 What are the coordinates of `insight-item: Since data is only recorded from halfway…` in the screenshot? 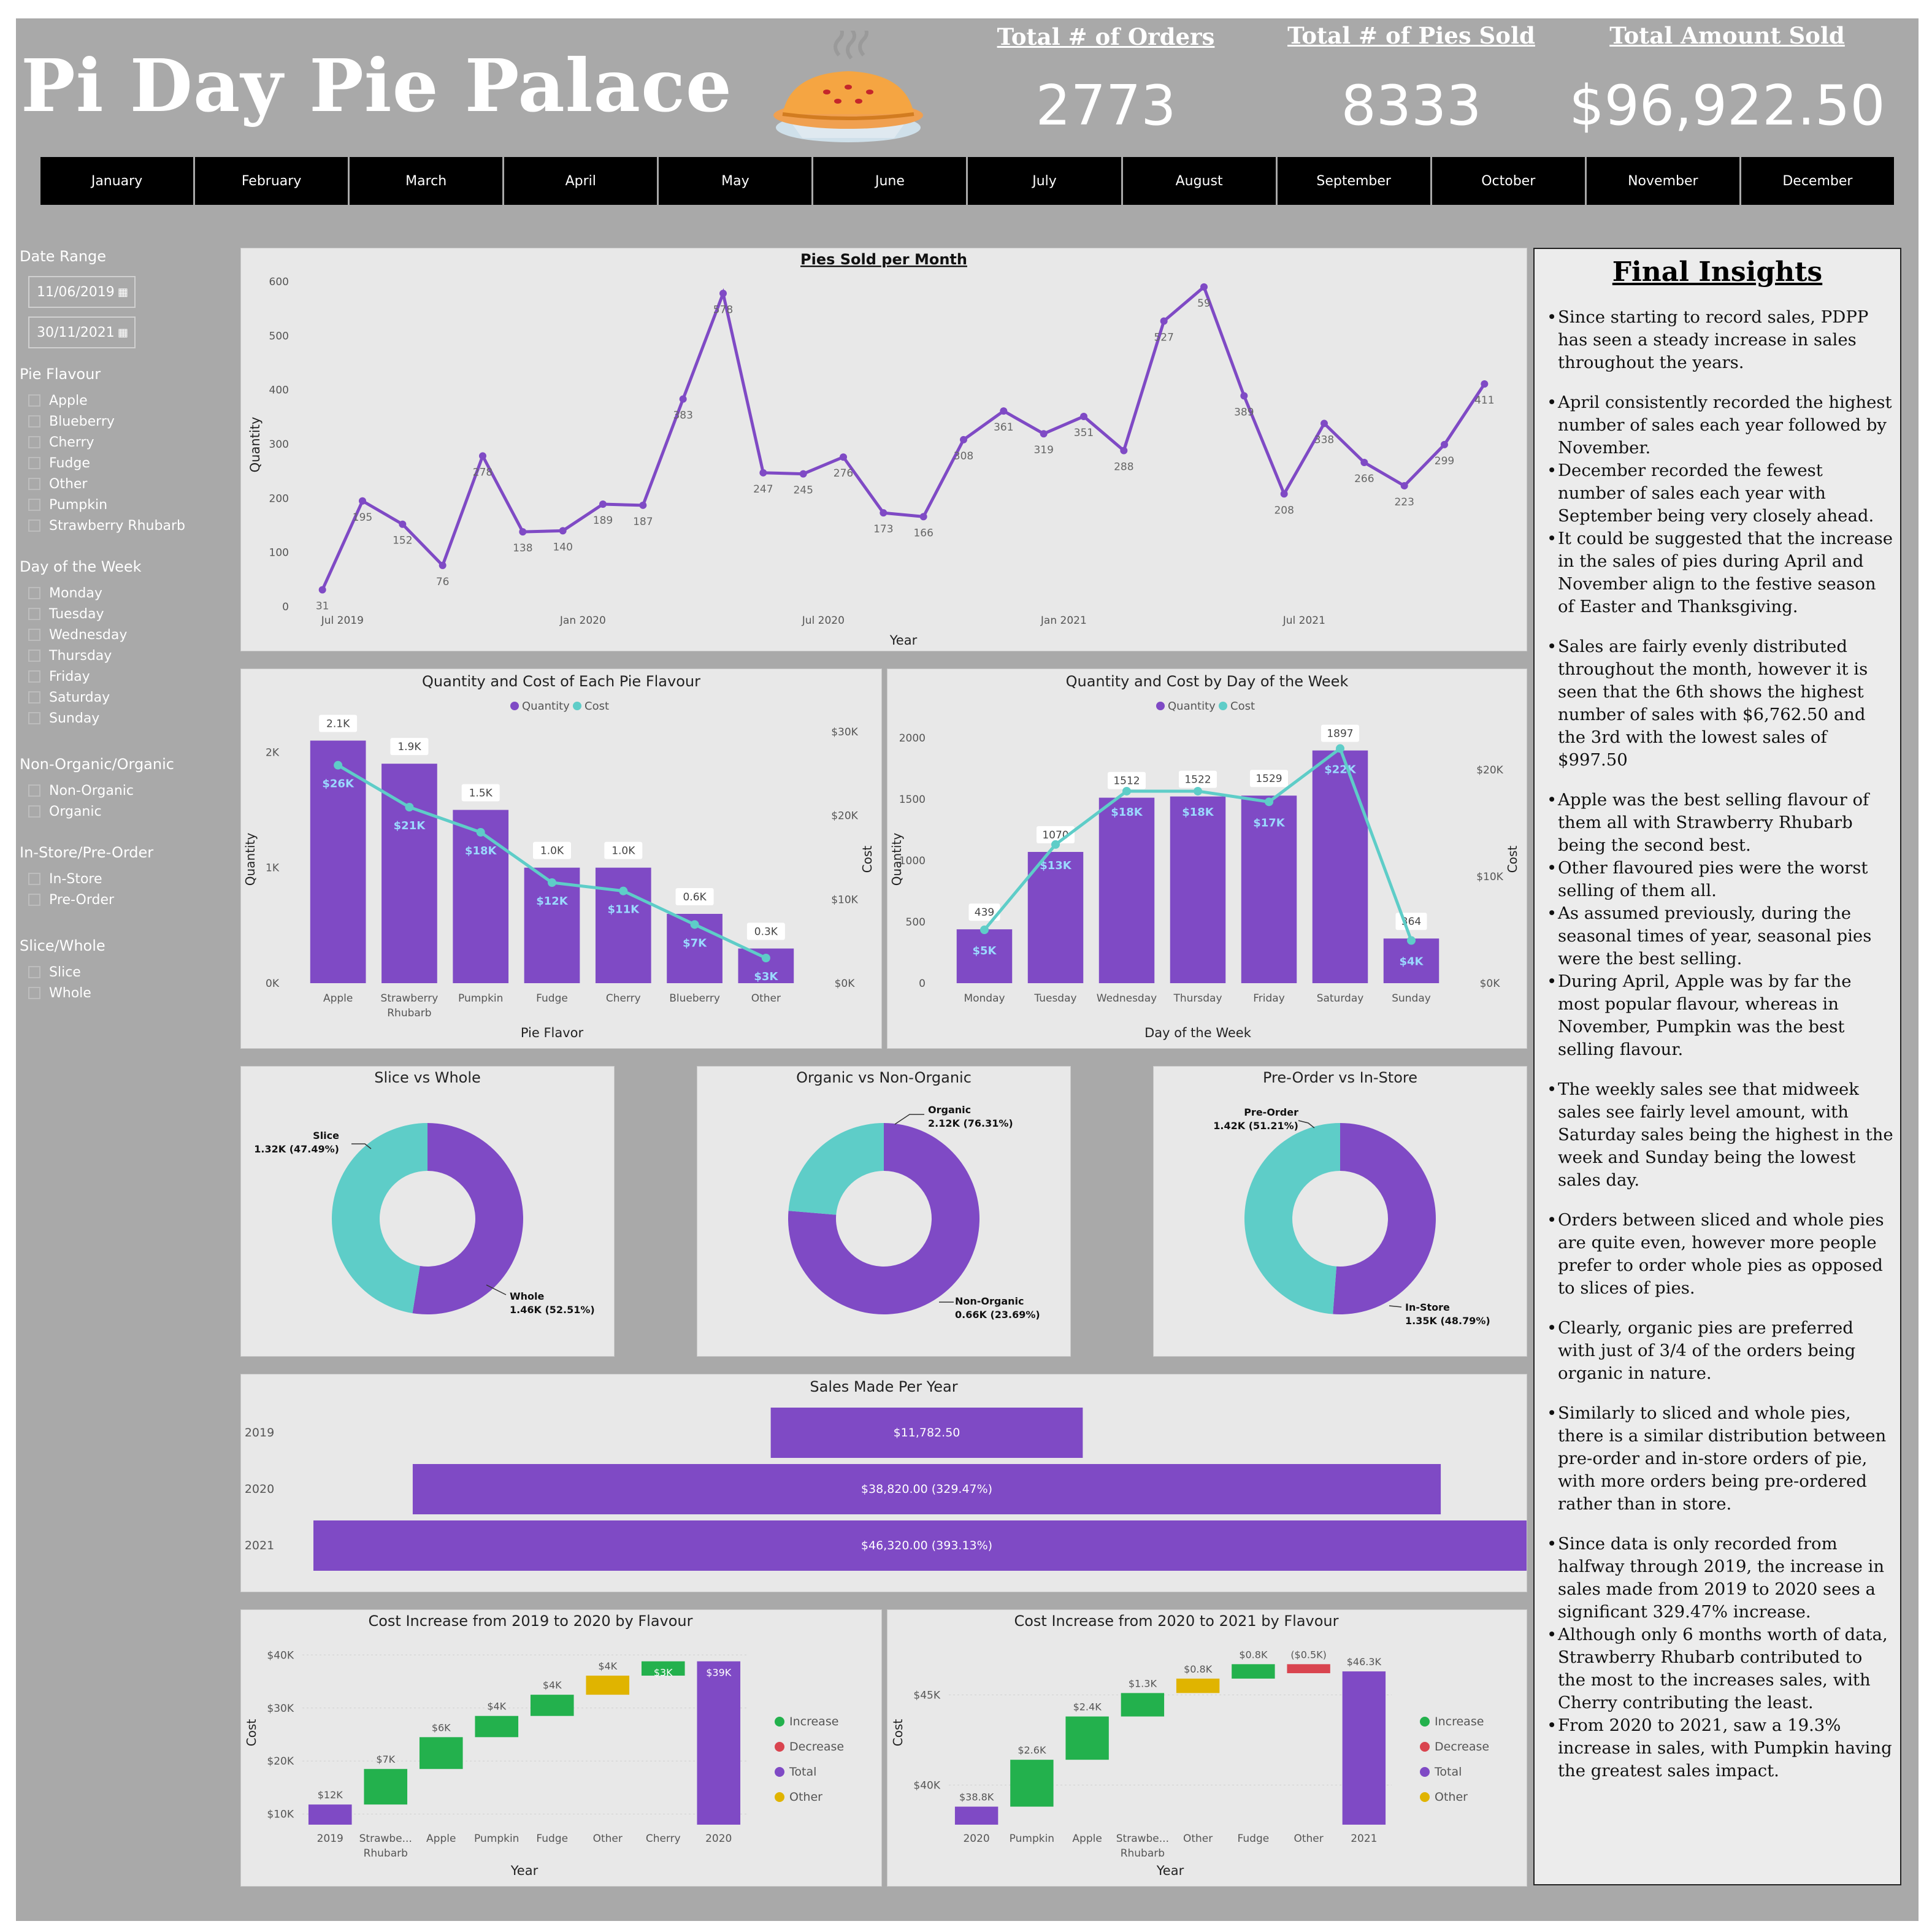 It's located at (1720, 1578).